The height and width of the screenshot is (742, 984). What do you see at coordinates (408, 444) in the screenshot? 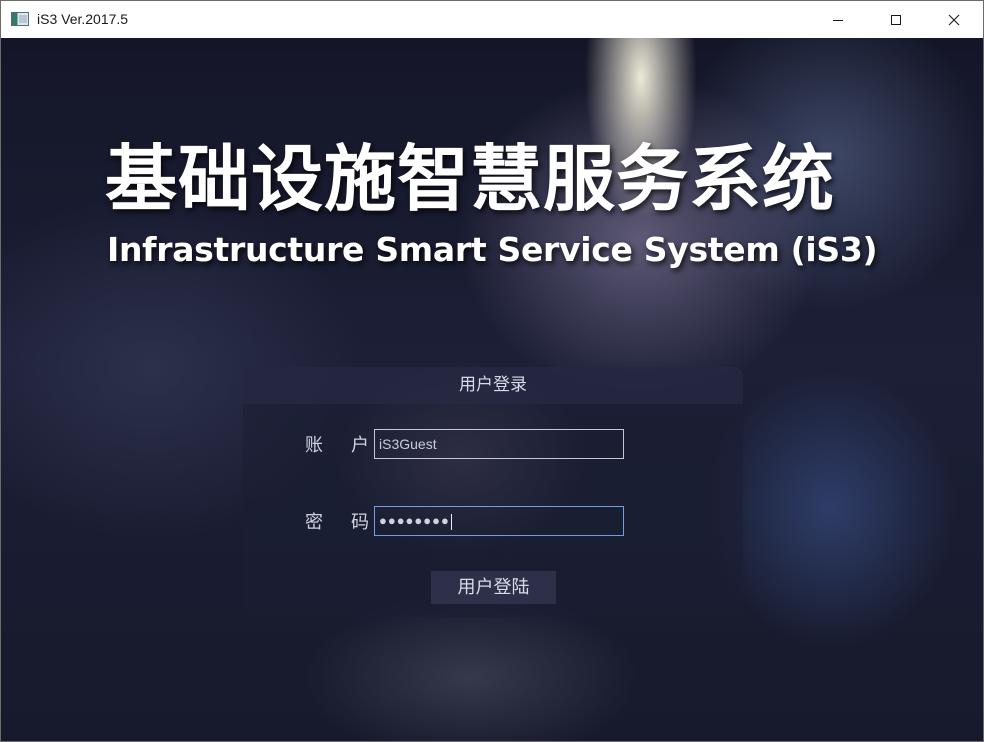
I see `account-input-value: iS3Guest` at bounding box center [408, 444].